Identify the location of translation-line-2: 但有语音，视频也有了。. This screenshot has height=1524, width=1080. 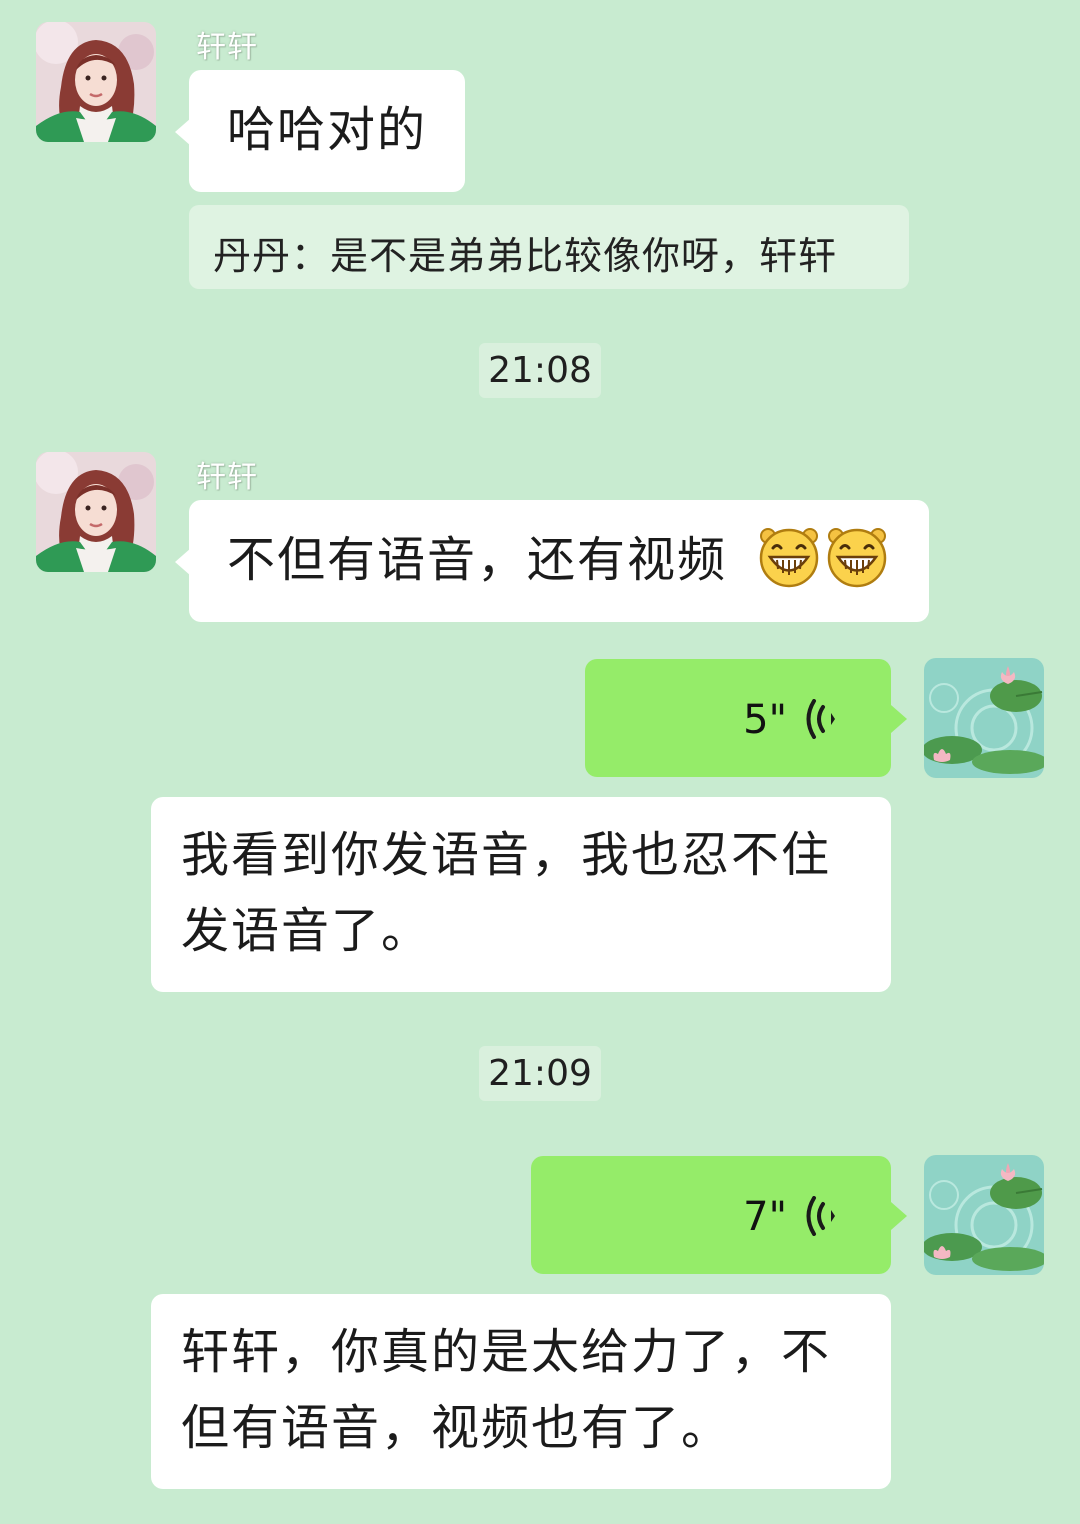
(456, 1428).